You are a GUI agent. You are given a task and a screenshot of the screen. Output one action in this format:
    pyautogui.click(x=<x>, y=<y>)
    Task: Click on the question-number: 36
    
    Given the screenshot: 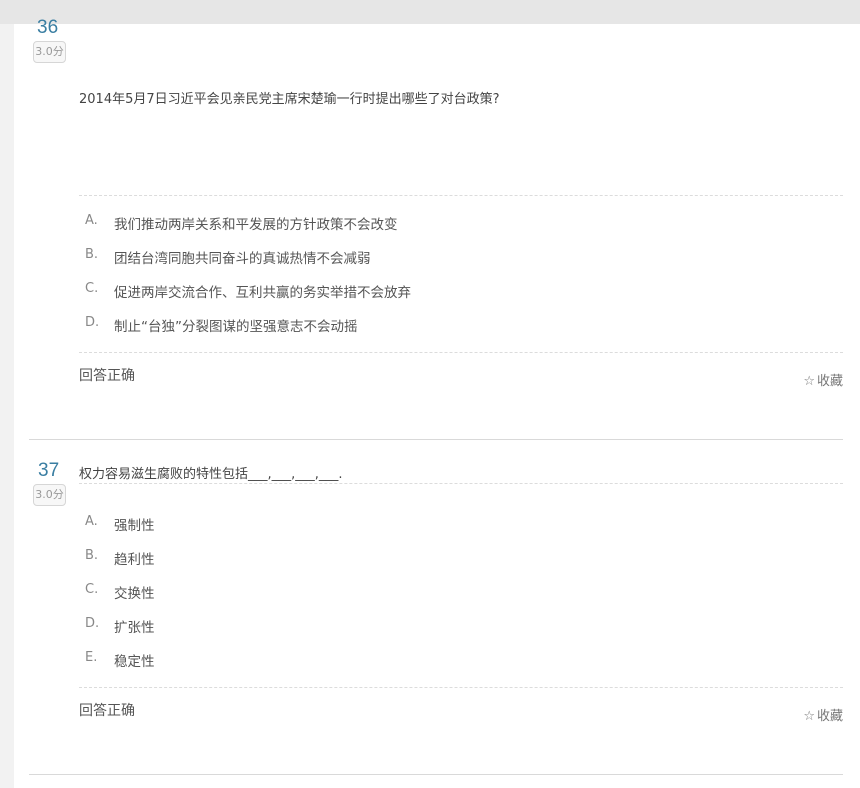 What is the action you would take?
    pyautogui.click(x=48, y=27)
    